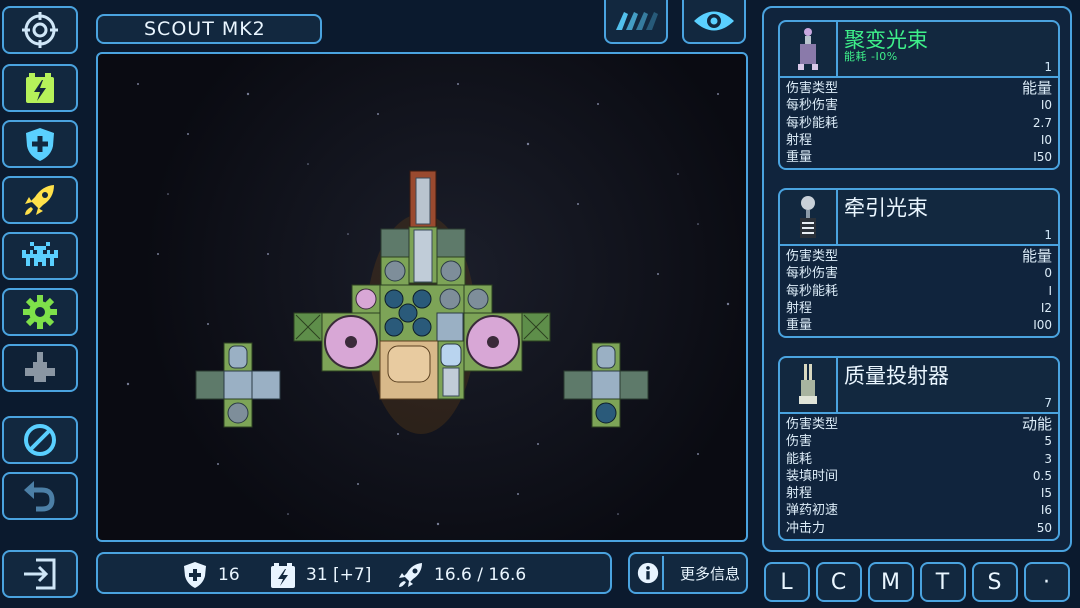  What do you see at coordinates (1048, 403) in the screenshot?
I see `weapon-level: 7` at bounding box center [1048, 403].